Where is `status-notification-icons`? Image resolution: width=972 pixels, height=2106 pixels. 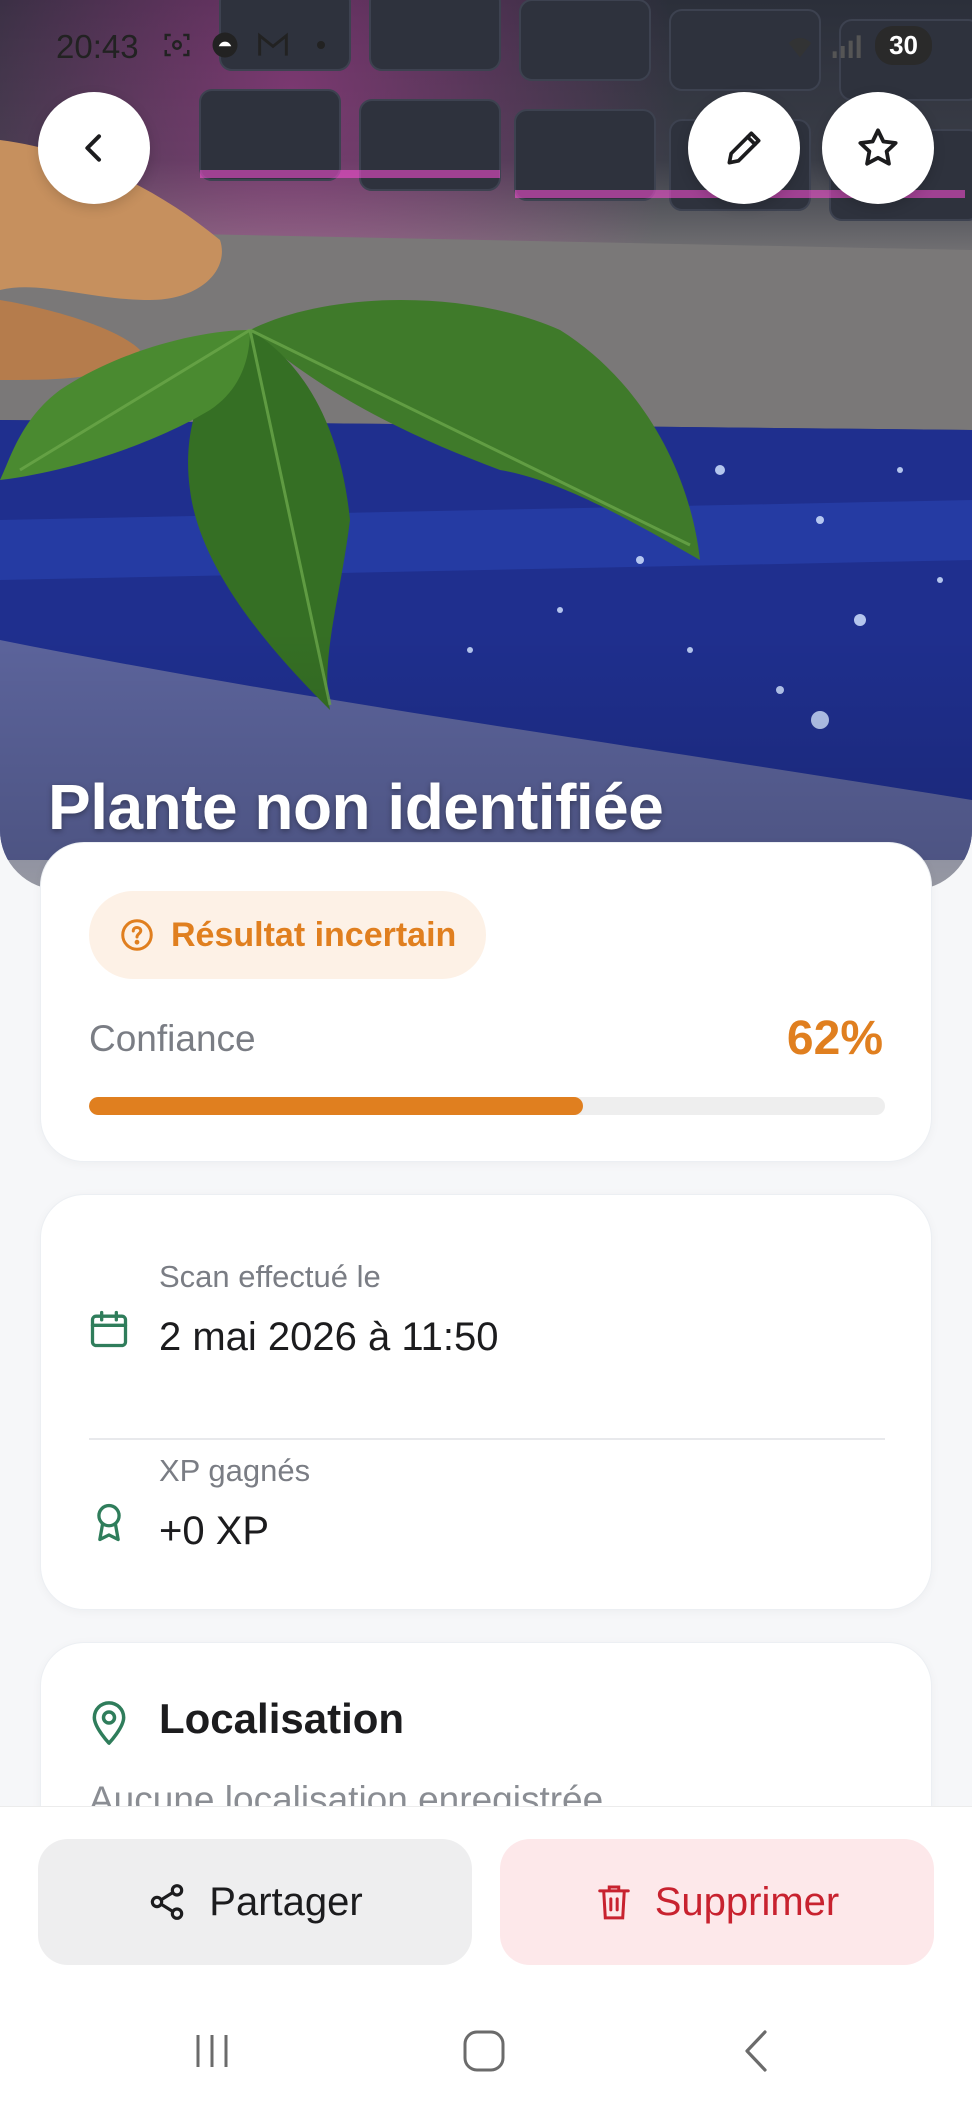 status-notification-icons is located at coordinates (249, 45).